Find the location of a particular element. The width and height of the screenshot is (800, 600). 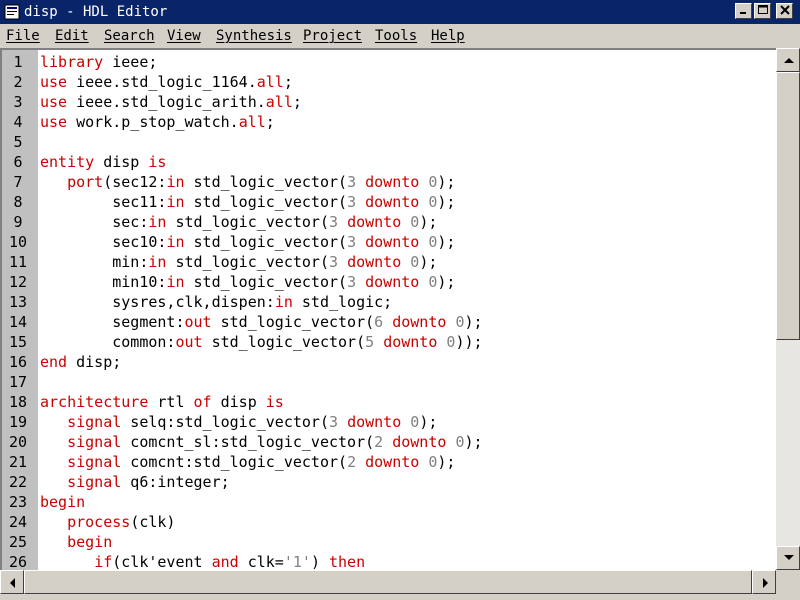

vertical-scrollbar is located at coordinates (788, 309).